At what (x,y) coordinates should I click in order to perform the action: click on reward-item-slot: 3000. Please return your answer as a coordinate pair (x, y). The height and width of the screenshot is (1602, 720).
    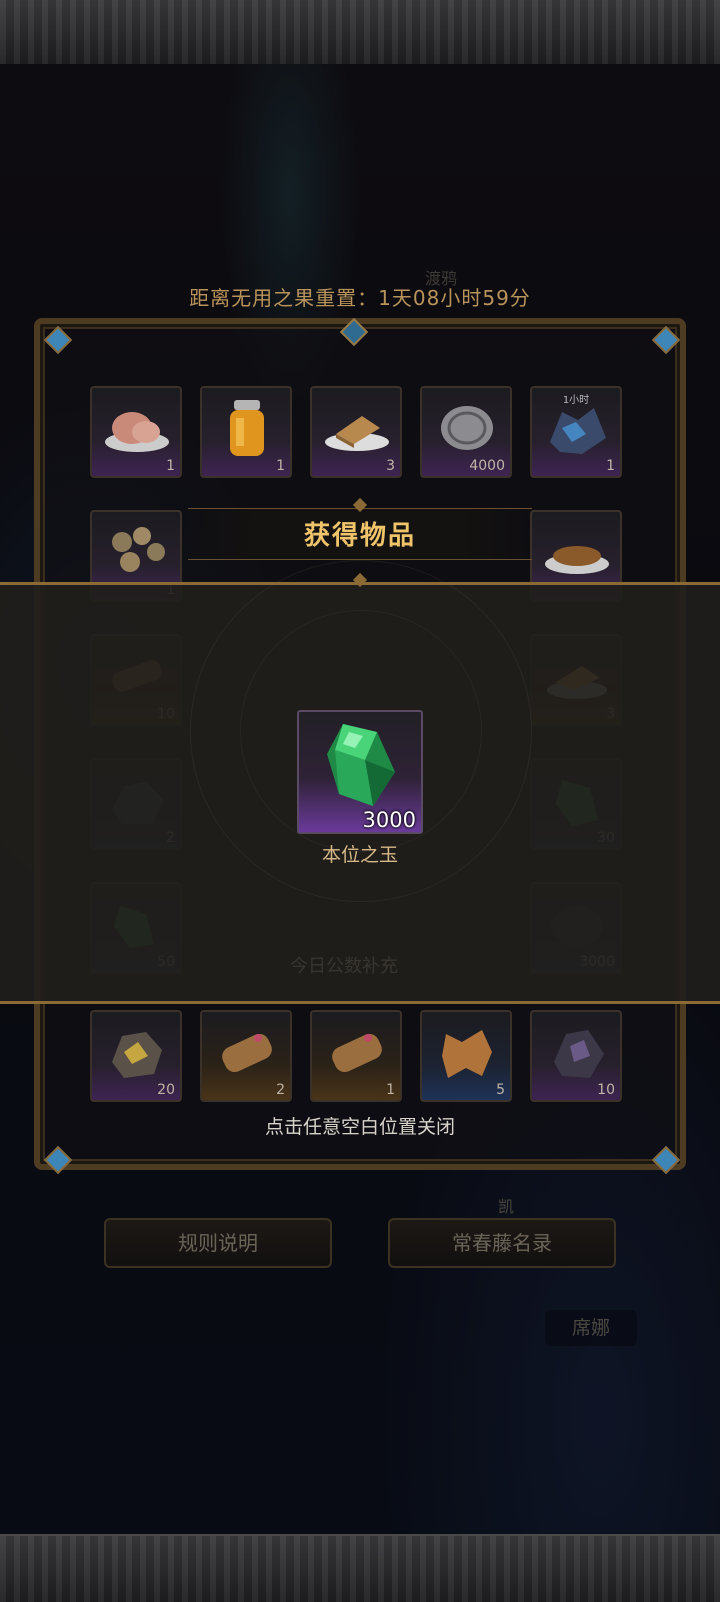
    Looking at the image, I should click on (360, 772).